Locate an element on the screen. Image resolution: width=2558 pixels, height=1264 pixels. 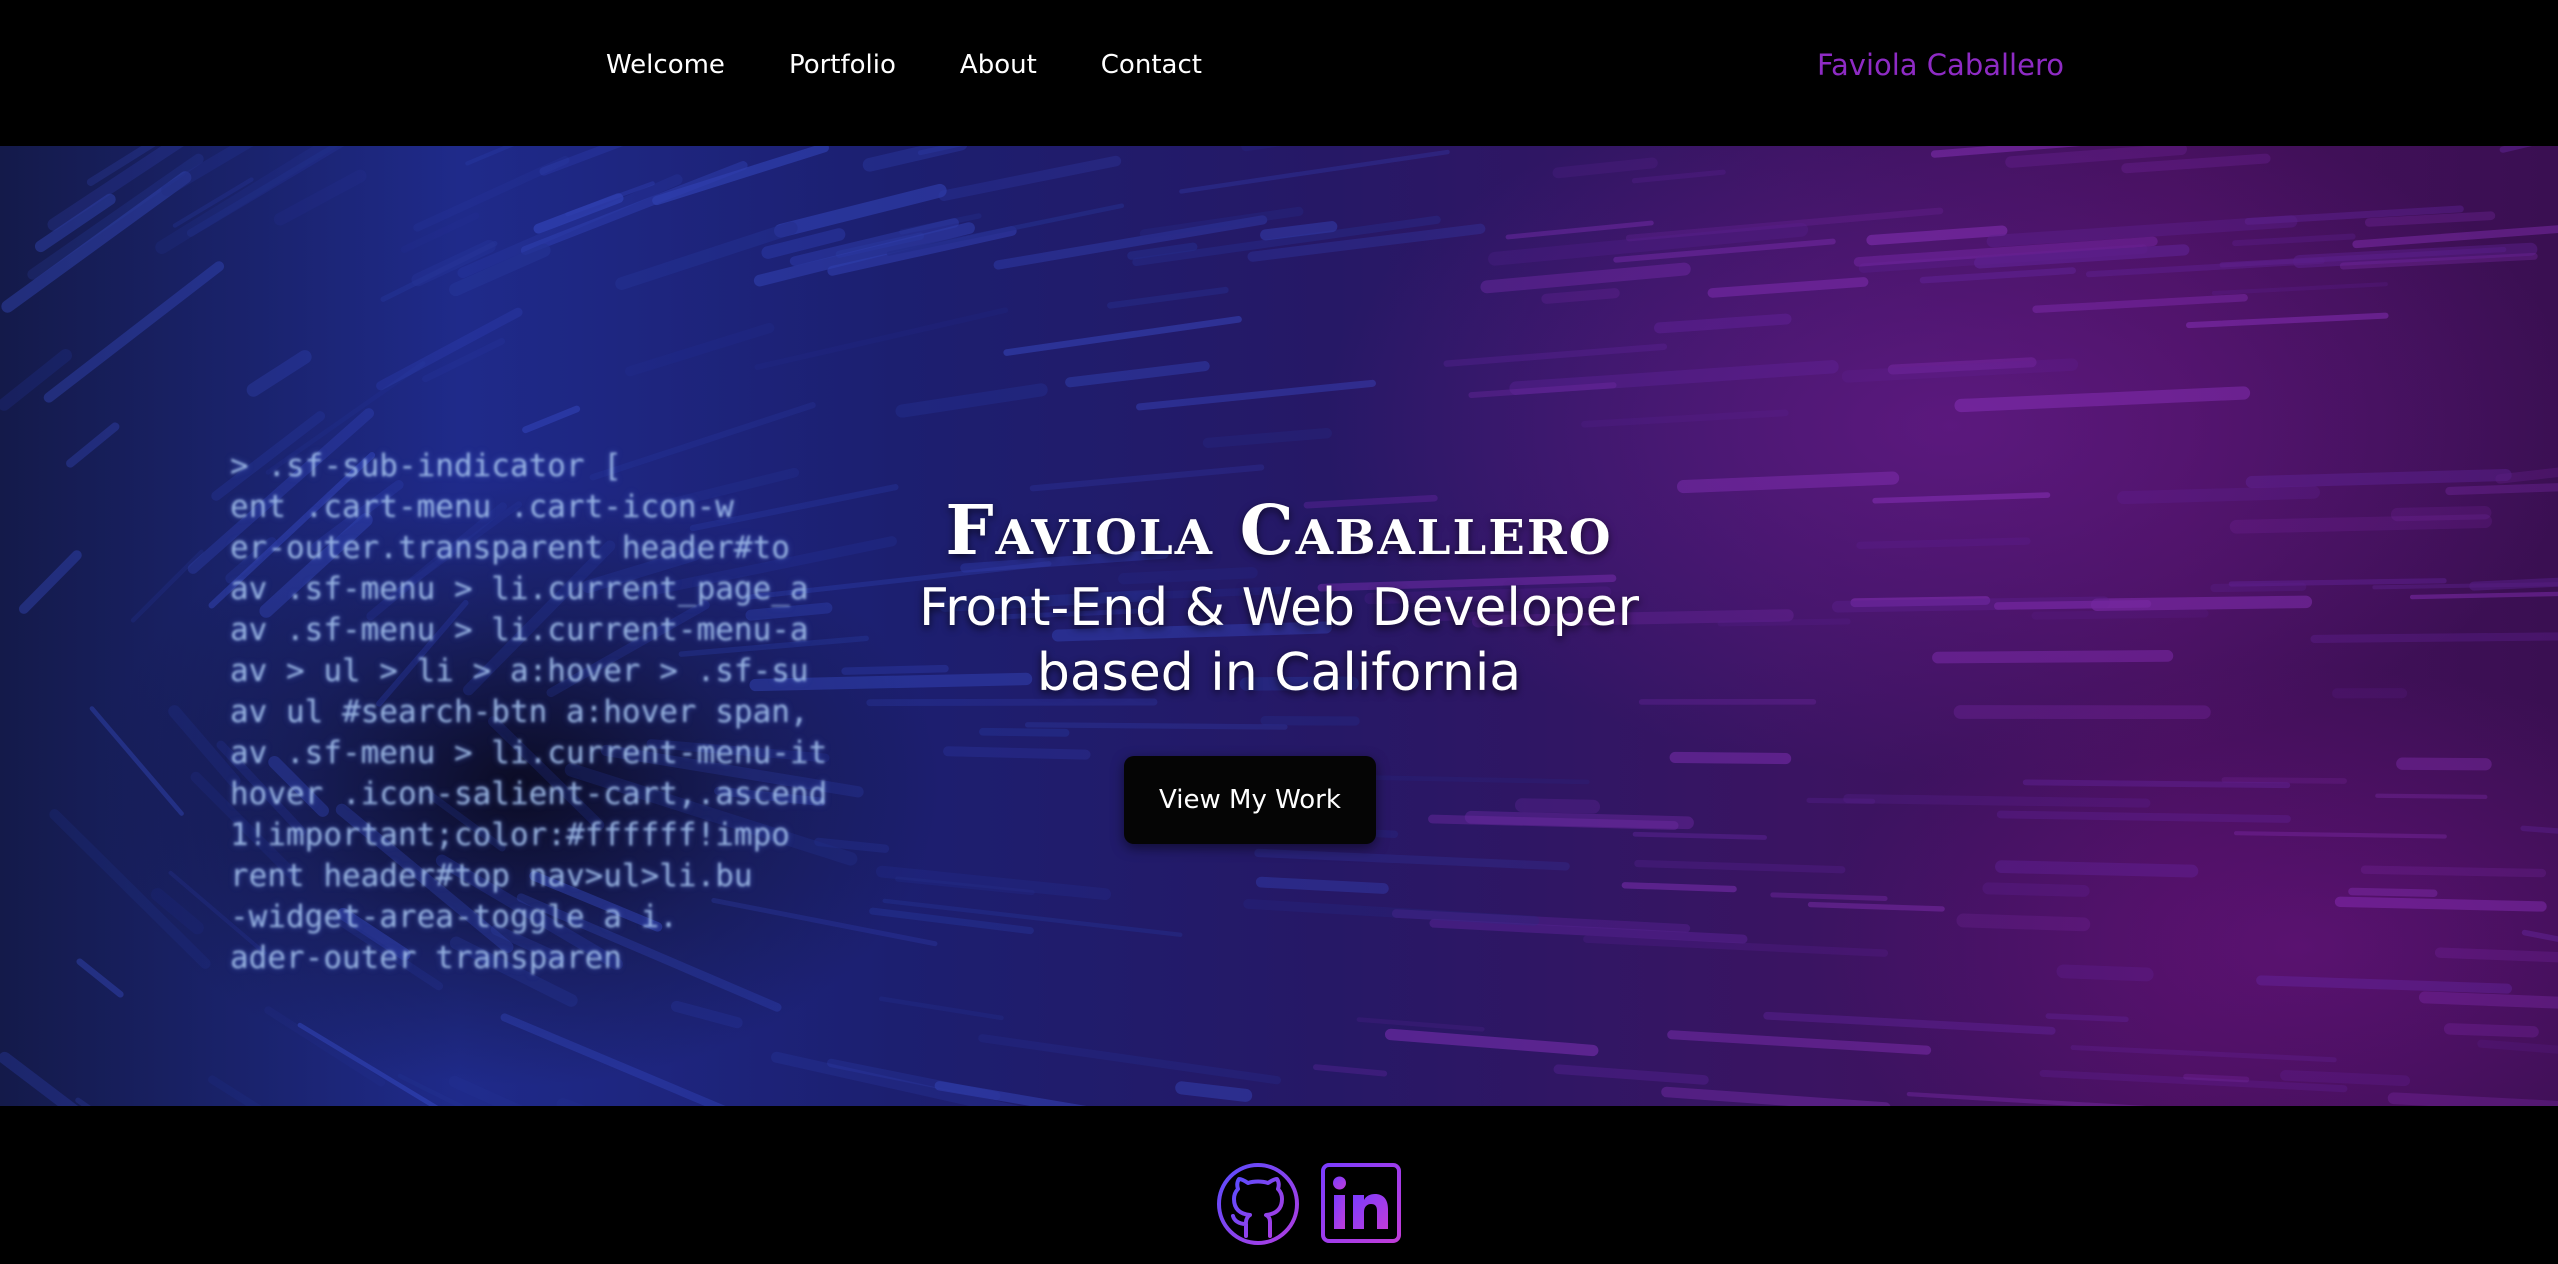
view-my-work-button: View My Work is located at coordinates (1250, 800).